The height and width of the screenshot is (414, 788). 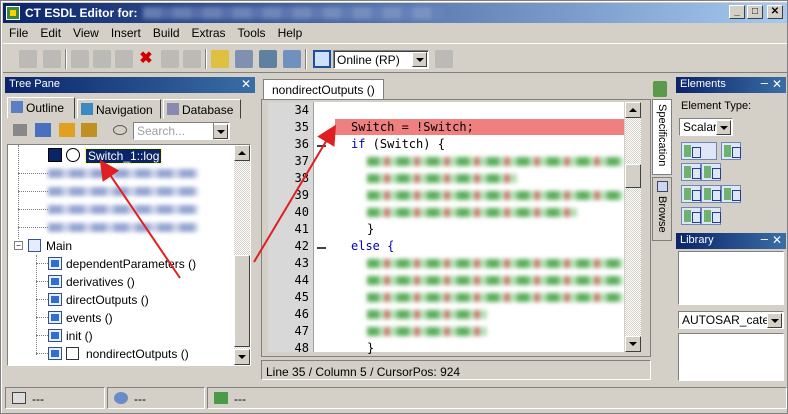 What do you see at coordinates (192, 59) in the screenshot?
I see `redo-icon` at bounding box center [192, 59].